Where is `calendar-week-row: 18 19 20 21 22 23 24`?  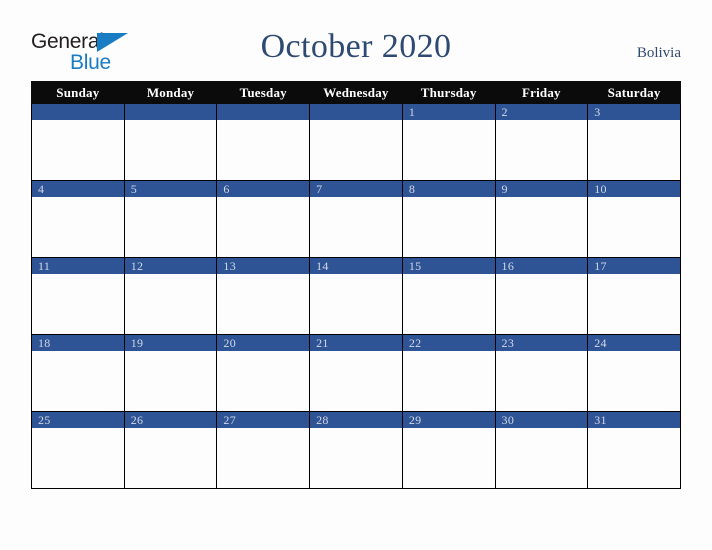 calendar-week-row: 18 19 20 21 22 23 24 is located at coordinates (356, 373).